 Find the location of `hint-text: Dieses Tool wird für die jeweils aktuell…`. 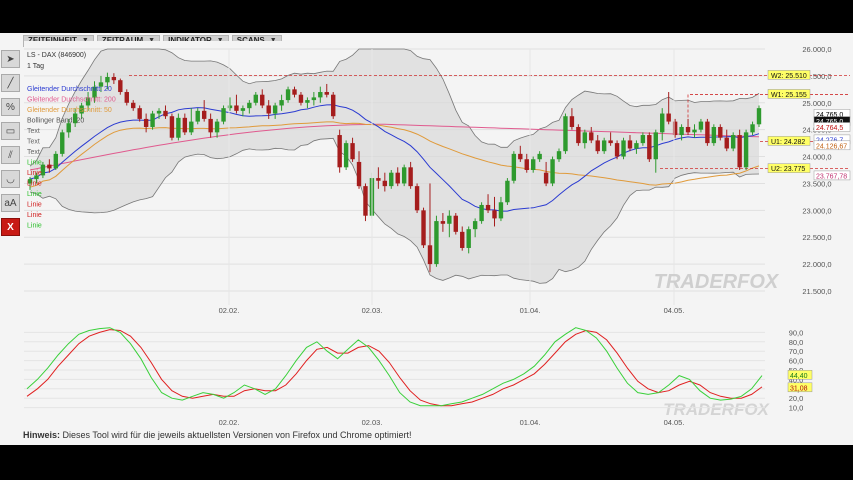

hint-text: Dieses Tool wird für die jeweils aktuell… is located at coordinates (236, 435).